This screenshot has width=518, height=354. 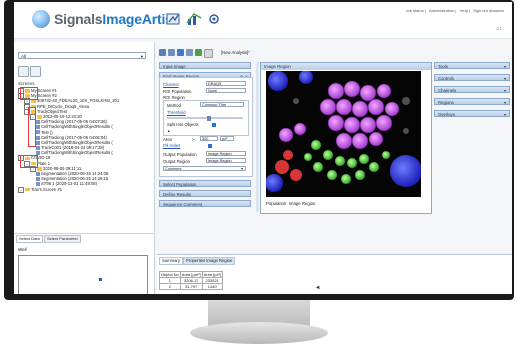 I want to click on screens-label: Screens, so click(x=26, y=83).